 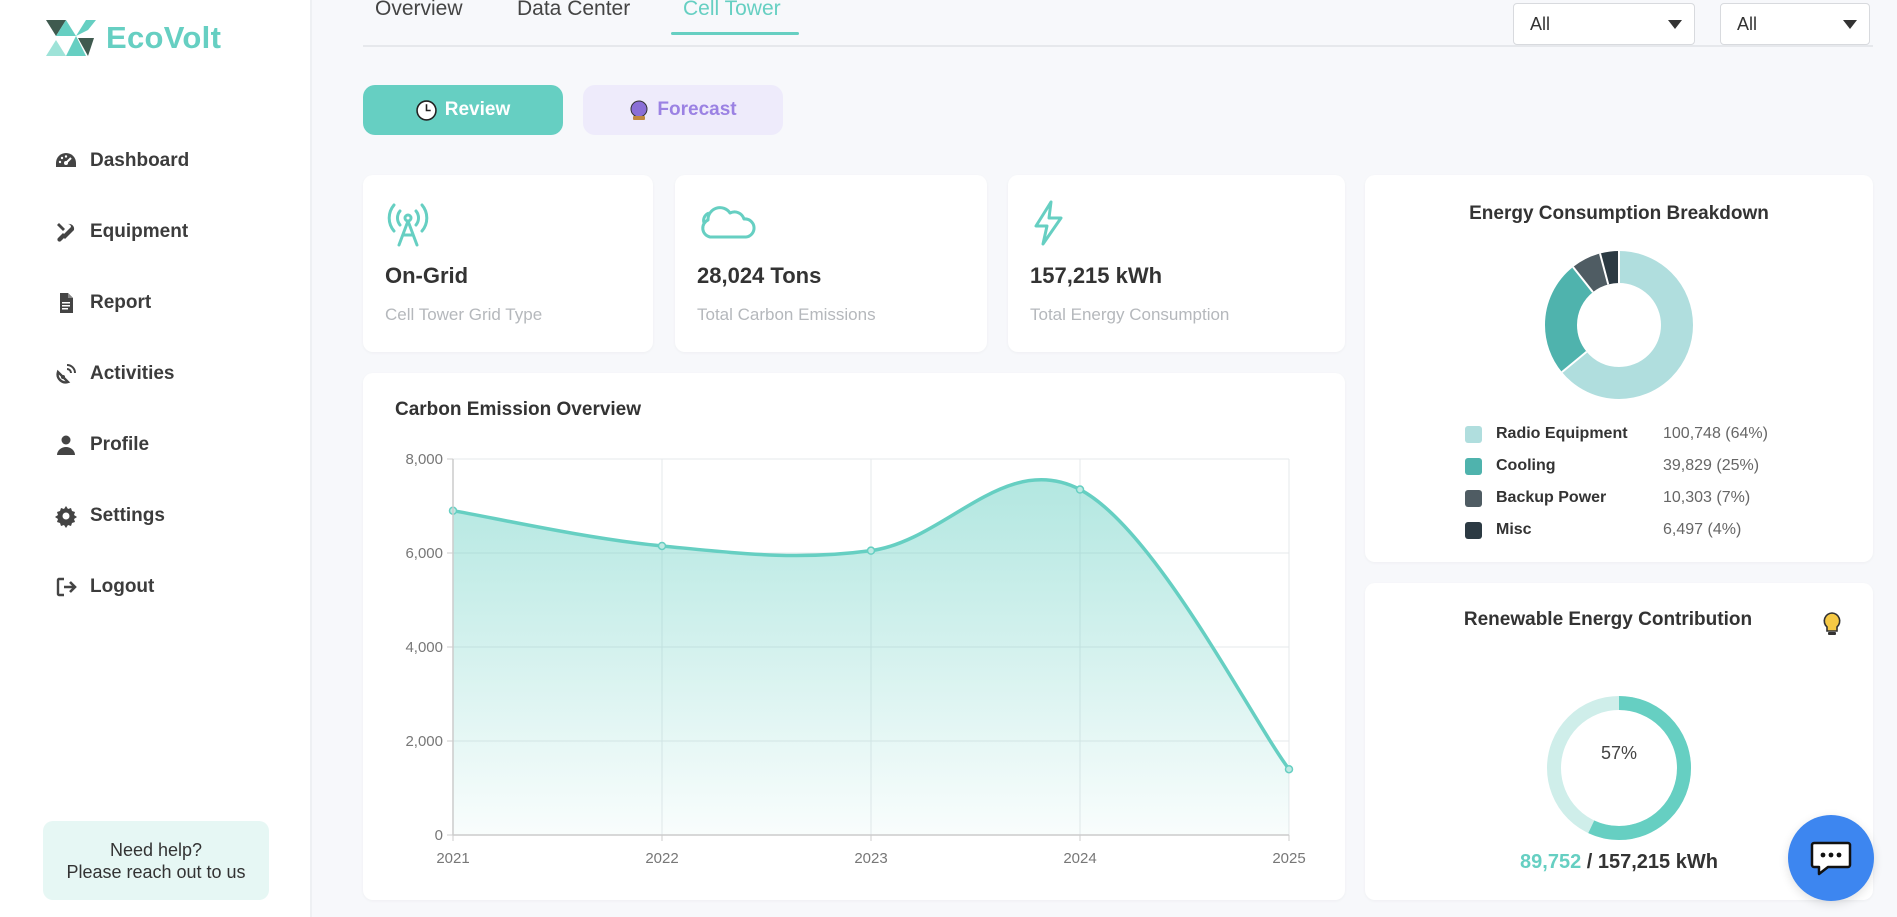 What do you see at coordinates (1551, 862) in the screenshot?
I see `renewable-amount: 89,752` at bounding box center [1551, 862].